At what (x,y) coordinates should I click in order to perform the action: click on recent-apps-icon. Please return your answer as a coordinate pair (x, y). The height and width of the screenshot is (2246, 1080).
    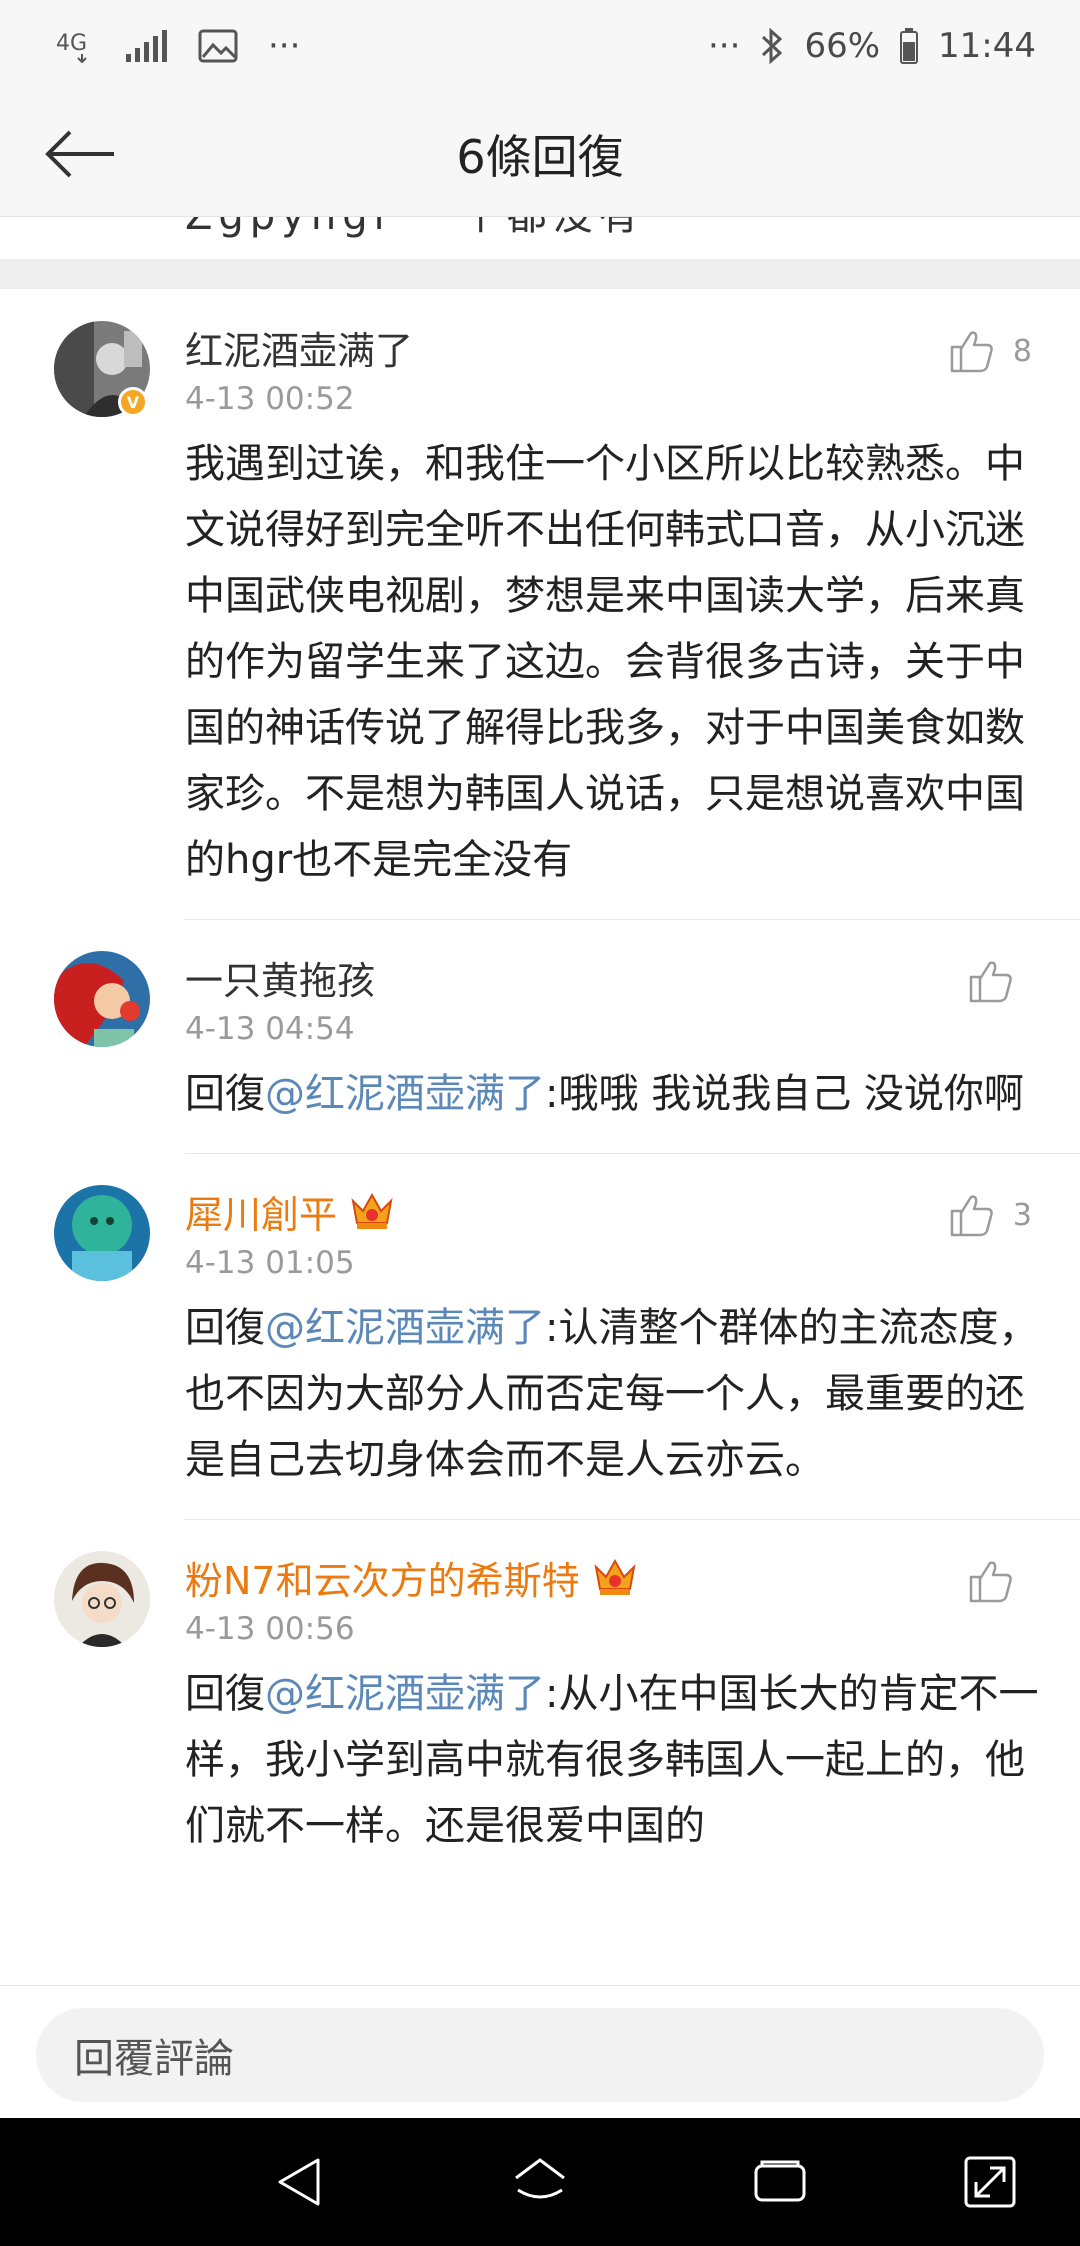
    Looking at the image, I should click on (780, 2182).